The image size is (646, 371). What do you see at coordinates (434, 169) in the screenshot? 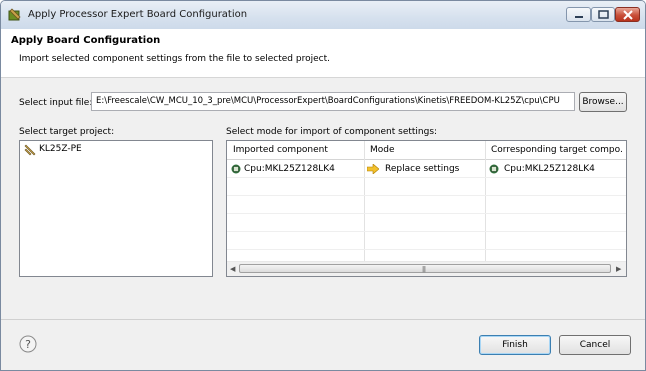
I see `mode-cell: Replace settings` at bounding box center [434, 169].